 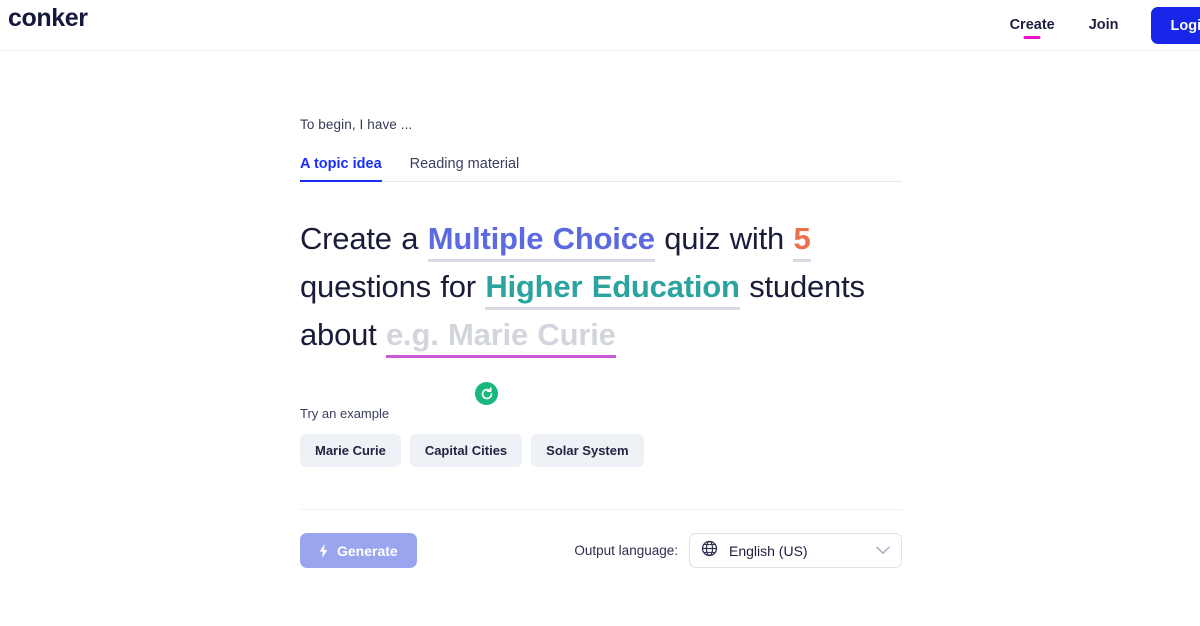 I want to click on output-language-value: English (US), so click(x=768, y=550).